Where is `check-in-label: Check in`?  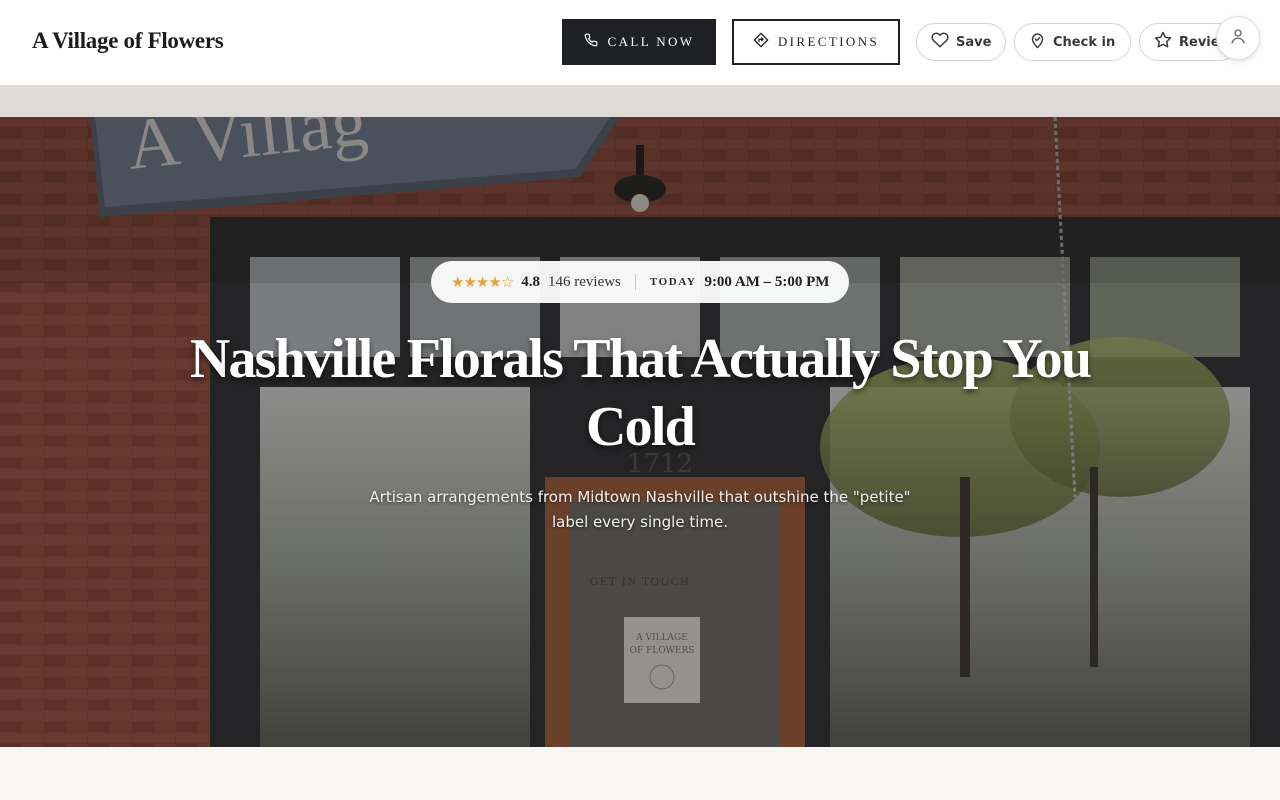
check-in-label: Check in is located at coordinates (1084, 42).